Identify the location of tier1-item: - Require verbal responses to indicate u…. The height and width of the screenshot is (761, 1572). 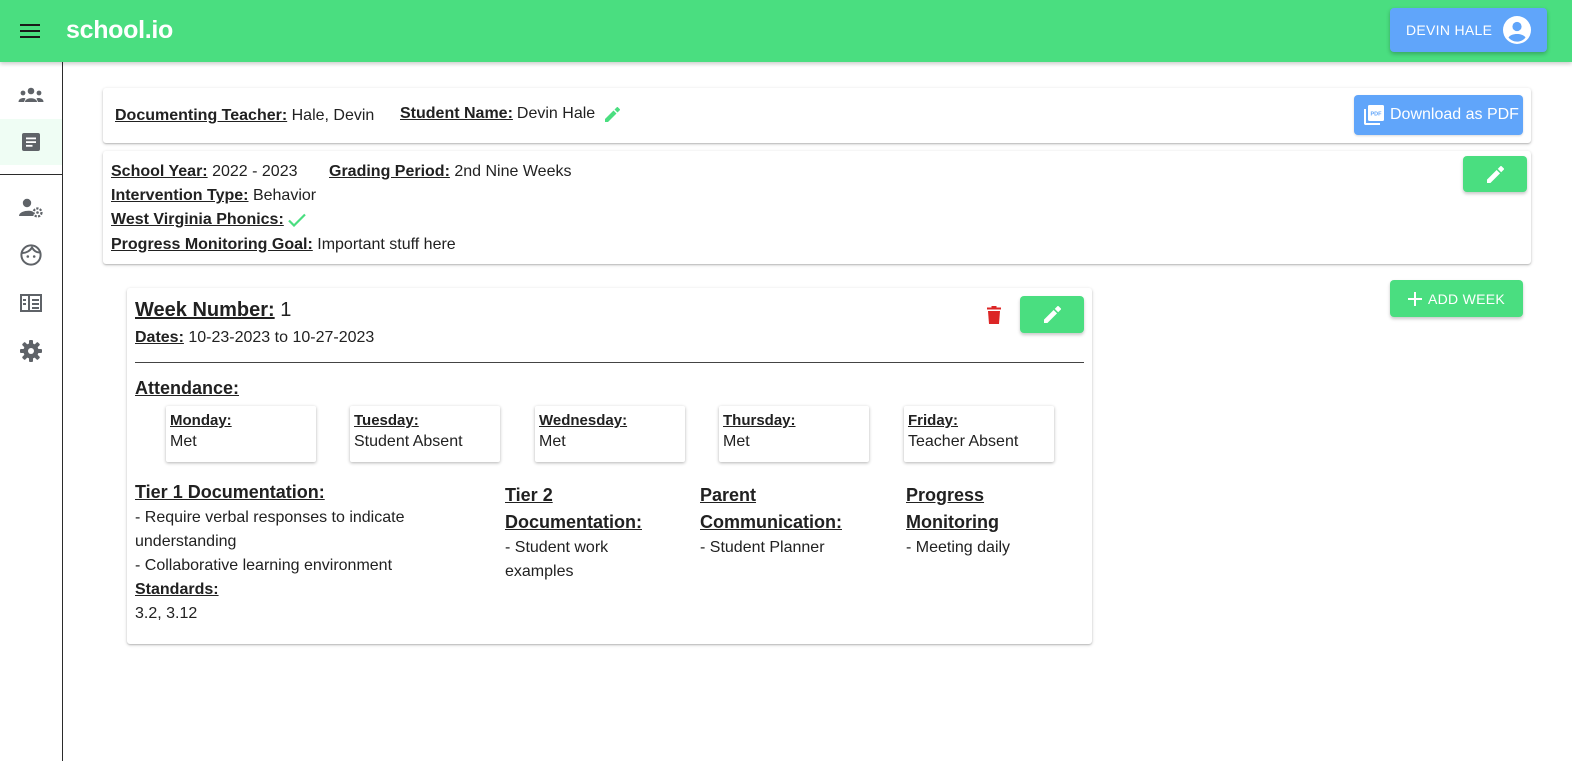
(270, 529).